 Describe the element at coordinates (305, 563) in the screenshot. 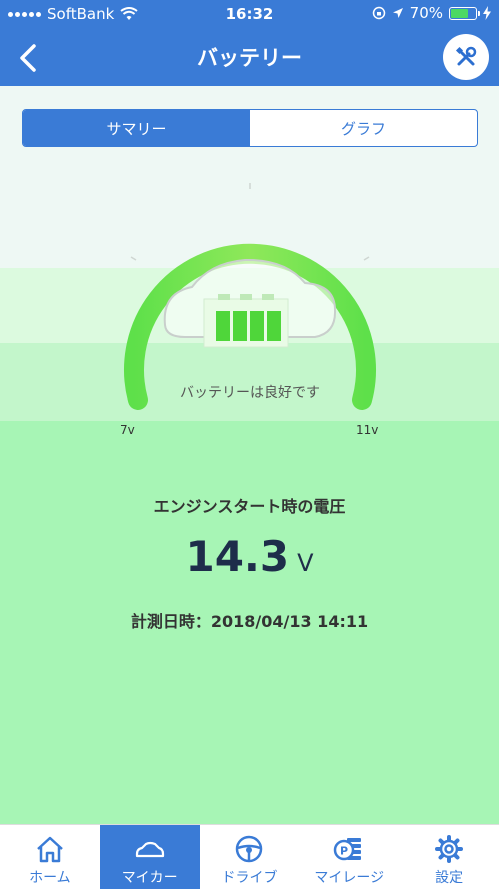

I see `voltage-unit: V` at that location.